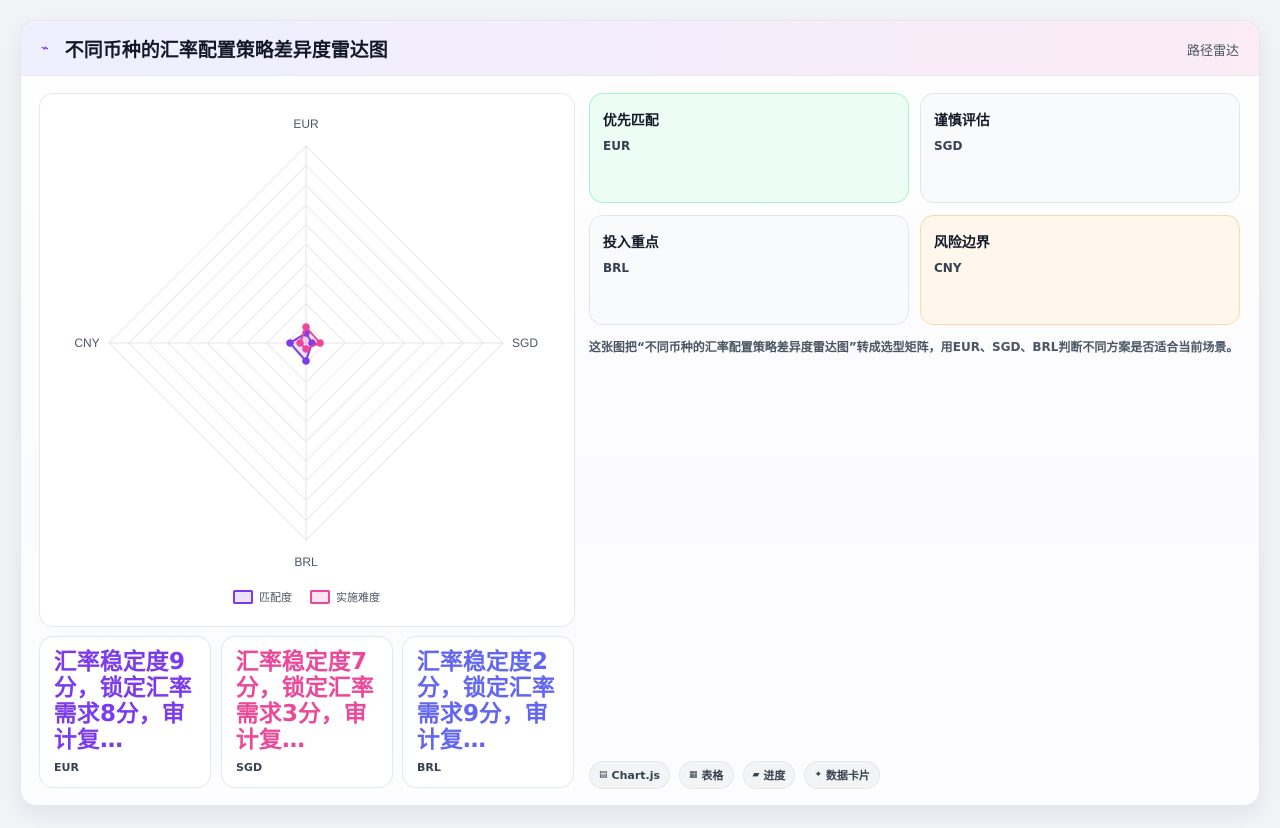  I want to click on kpi-label: BRL, so click(429, 767).